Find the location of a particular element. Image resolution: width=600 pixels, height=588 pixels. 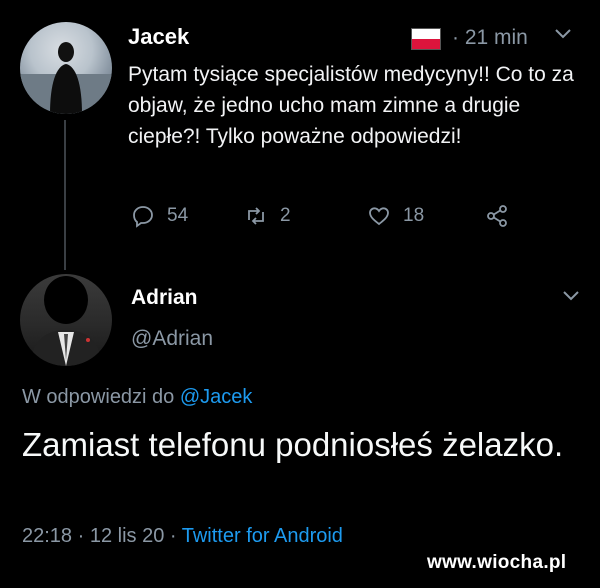

original-author-name: Jacek is located at coordinates (158, 37).